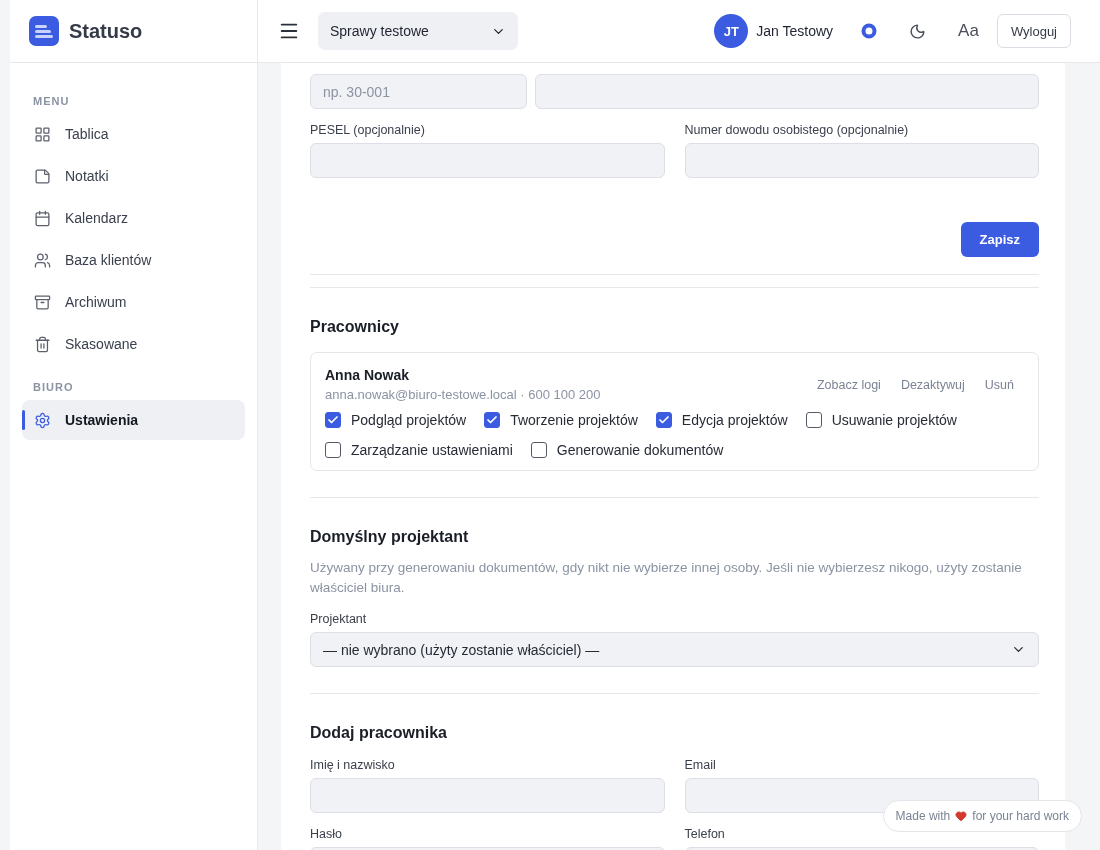 Image resolution: width=1100 pixels, height=850 pixels. I want to click on sidebar-item: Skasowane, so click(133, 344).